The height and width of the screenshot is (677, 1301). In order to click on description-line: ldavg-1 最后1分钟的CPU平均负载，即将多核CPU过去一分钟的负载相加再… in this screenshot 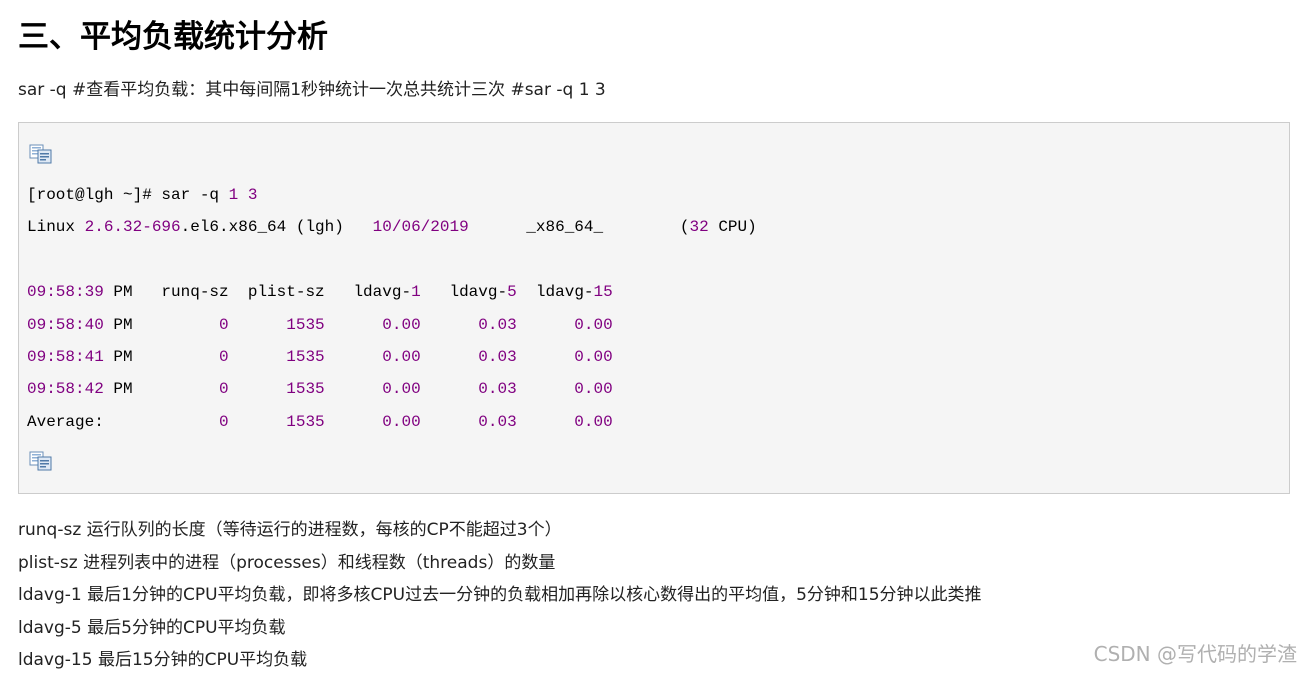, I will do `click(500, 595)`.